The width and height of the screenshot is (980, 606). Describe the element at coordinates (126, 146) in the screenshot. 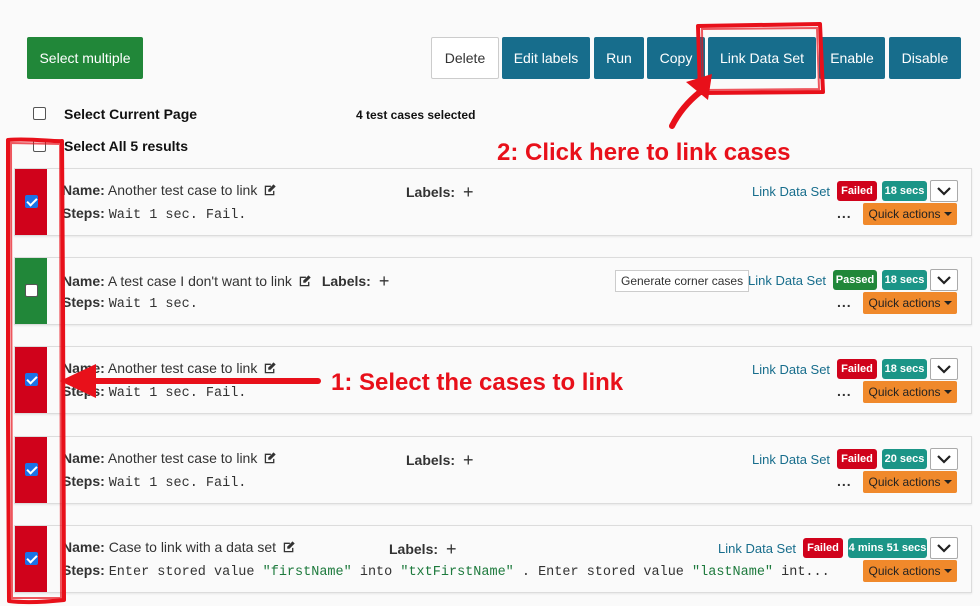

I see `select-all-label: Select All 5 results` at that location.